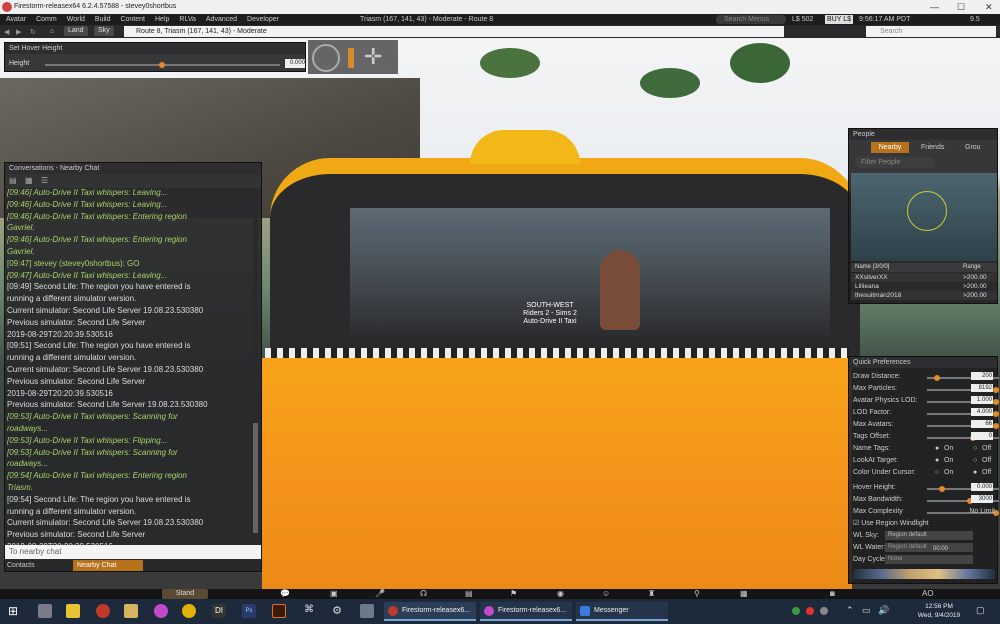  I want to click on radio-off-icon: ●, so click(975, 472).